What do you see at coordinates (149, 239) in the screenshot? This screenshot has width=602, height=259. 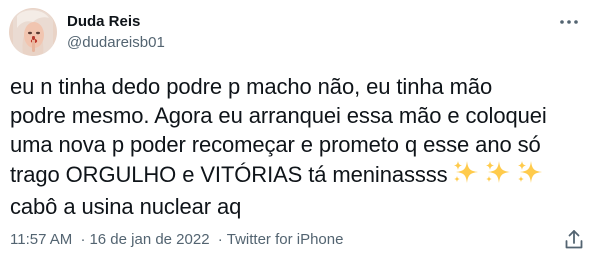 I see `tweet-date: 16 de jan de 2022` at bounding box center [149, 239].